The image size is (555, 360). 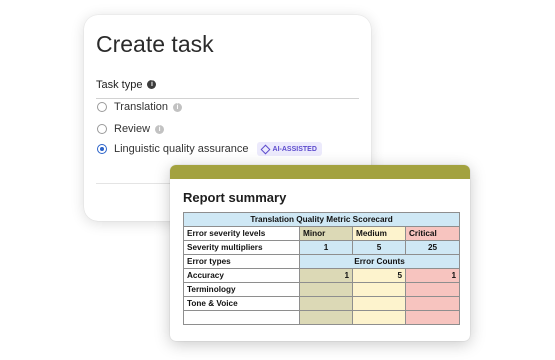 What do you see at coordinates (102, 149) in the screenshot?
I see `radio-button-selected` at bounding box center [102, 149].